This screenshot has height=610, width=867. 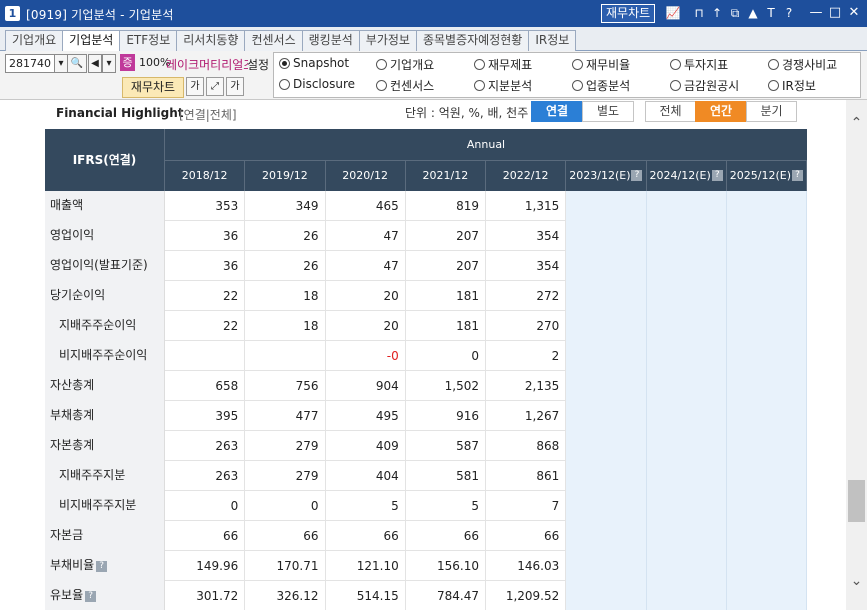 I want to click on table-cell: 756, so click(x=285, y=386).